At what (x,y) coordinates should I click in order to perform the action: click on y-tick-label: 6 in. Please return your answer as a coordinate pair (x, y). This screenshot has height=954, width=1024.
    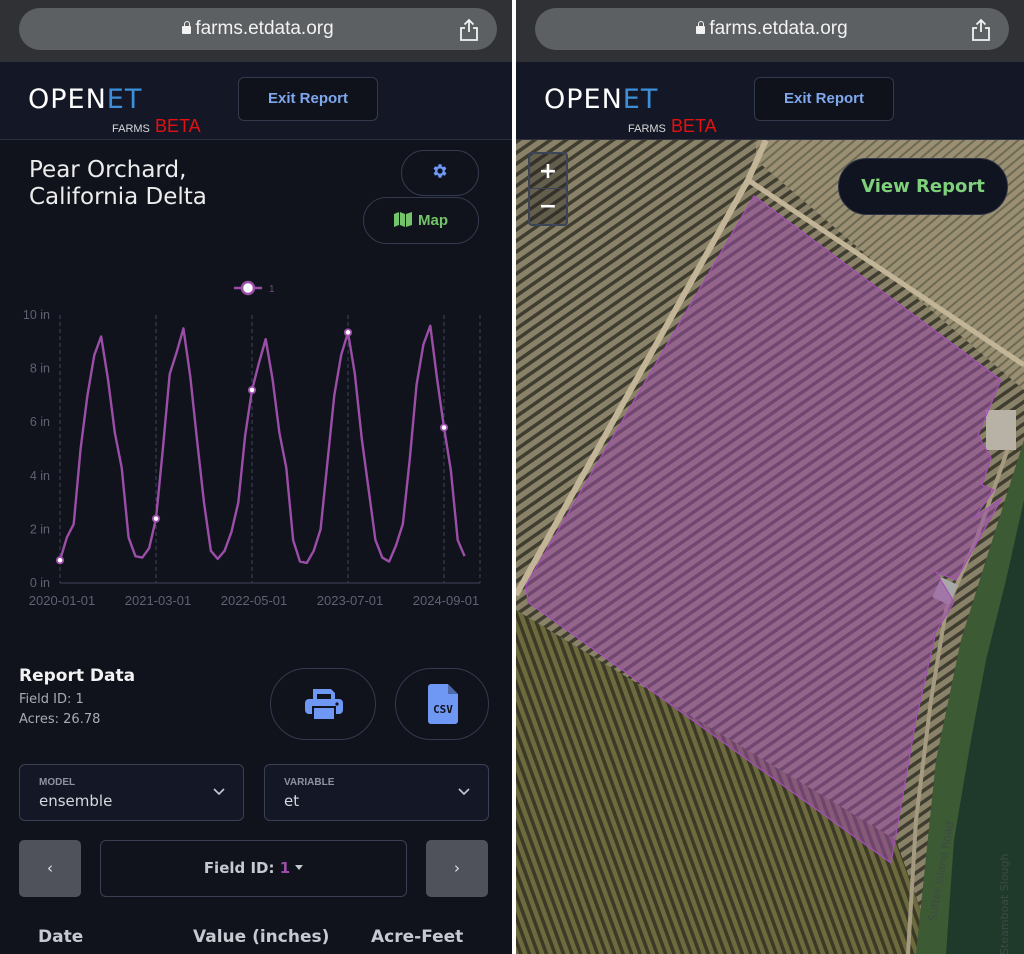
    Looking at the image, I should click on (40, 422).